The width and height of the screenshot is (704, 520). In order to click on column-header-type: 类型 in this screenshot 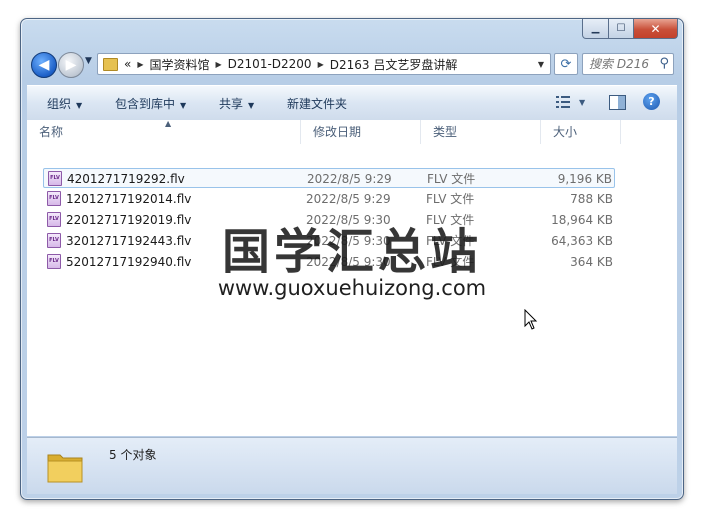, I will do `click(481, 132)`.